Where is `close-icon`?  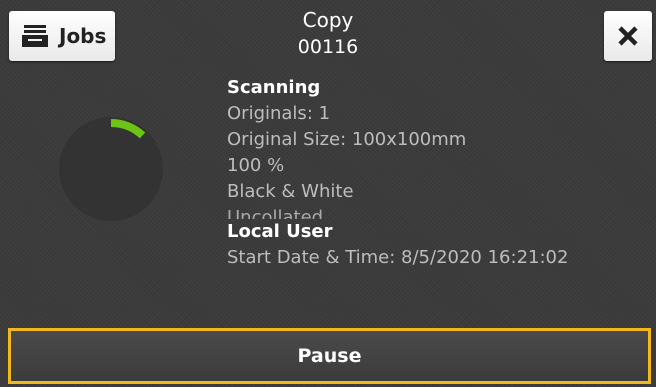
close-icon is located at coordinates (628, 36).